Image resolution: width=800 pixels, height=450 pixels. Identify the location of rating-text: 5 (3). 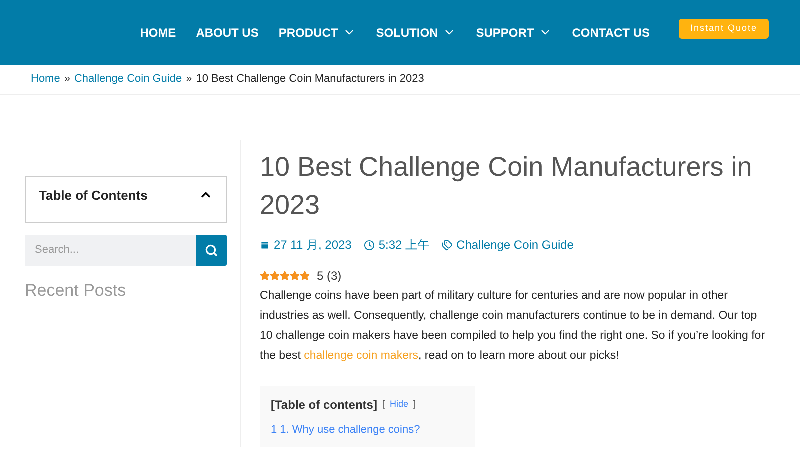
(329, 276).